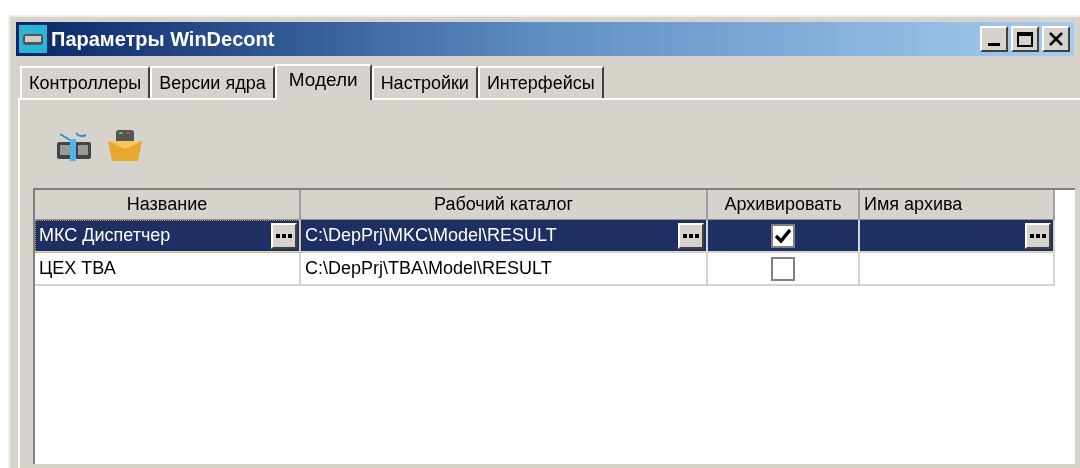 The width and height of the screenshot is (1080, 468). I want to click on checkmark-icon, so click(783, 235).